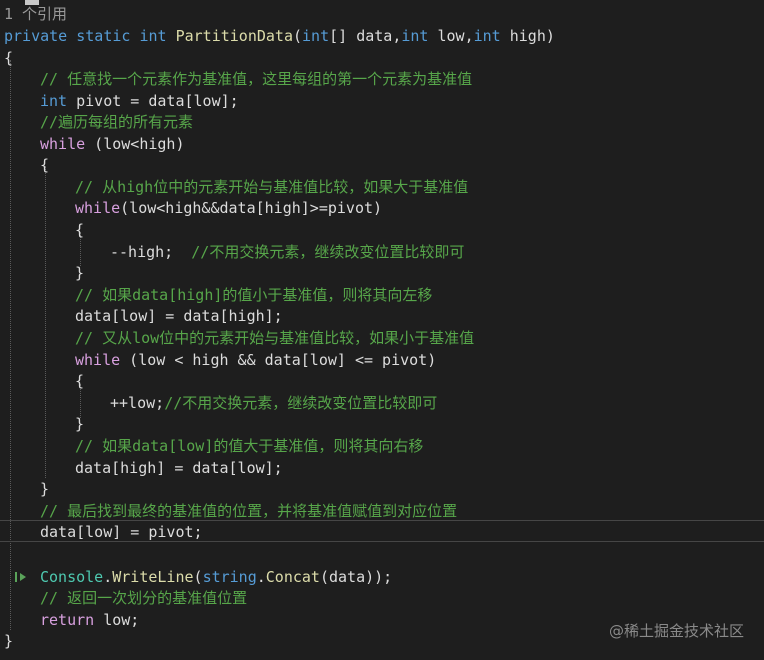 The image size is (764, 660). I want to click on comment: // 又从low位中的元素开始与基准值比较，如果小于基准值, so click(275, 338).